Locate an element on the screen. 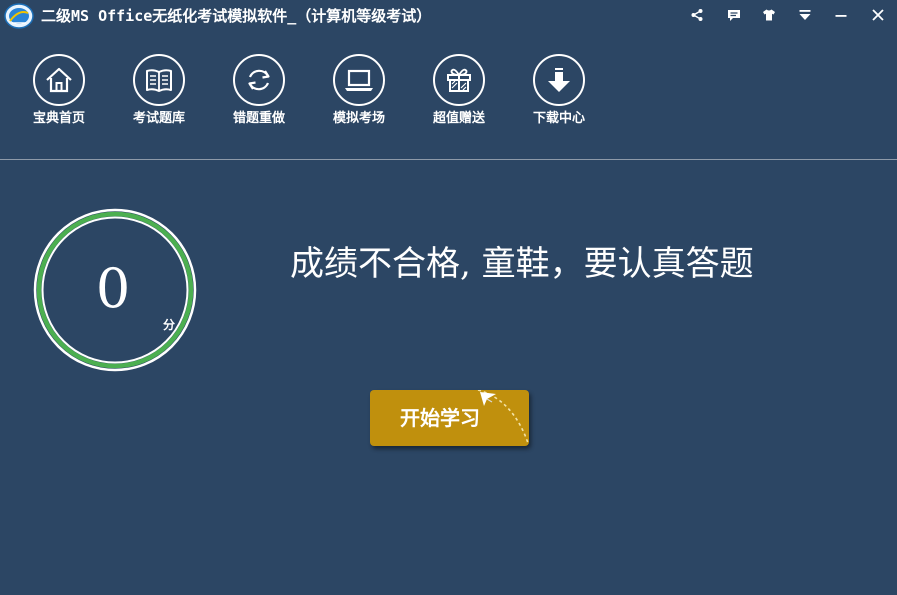  nav-label: 下载中心 is located at coordinates (558, 118).